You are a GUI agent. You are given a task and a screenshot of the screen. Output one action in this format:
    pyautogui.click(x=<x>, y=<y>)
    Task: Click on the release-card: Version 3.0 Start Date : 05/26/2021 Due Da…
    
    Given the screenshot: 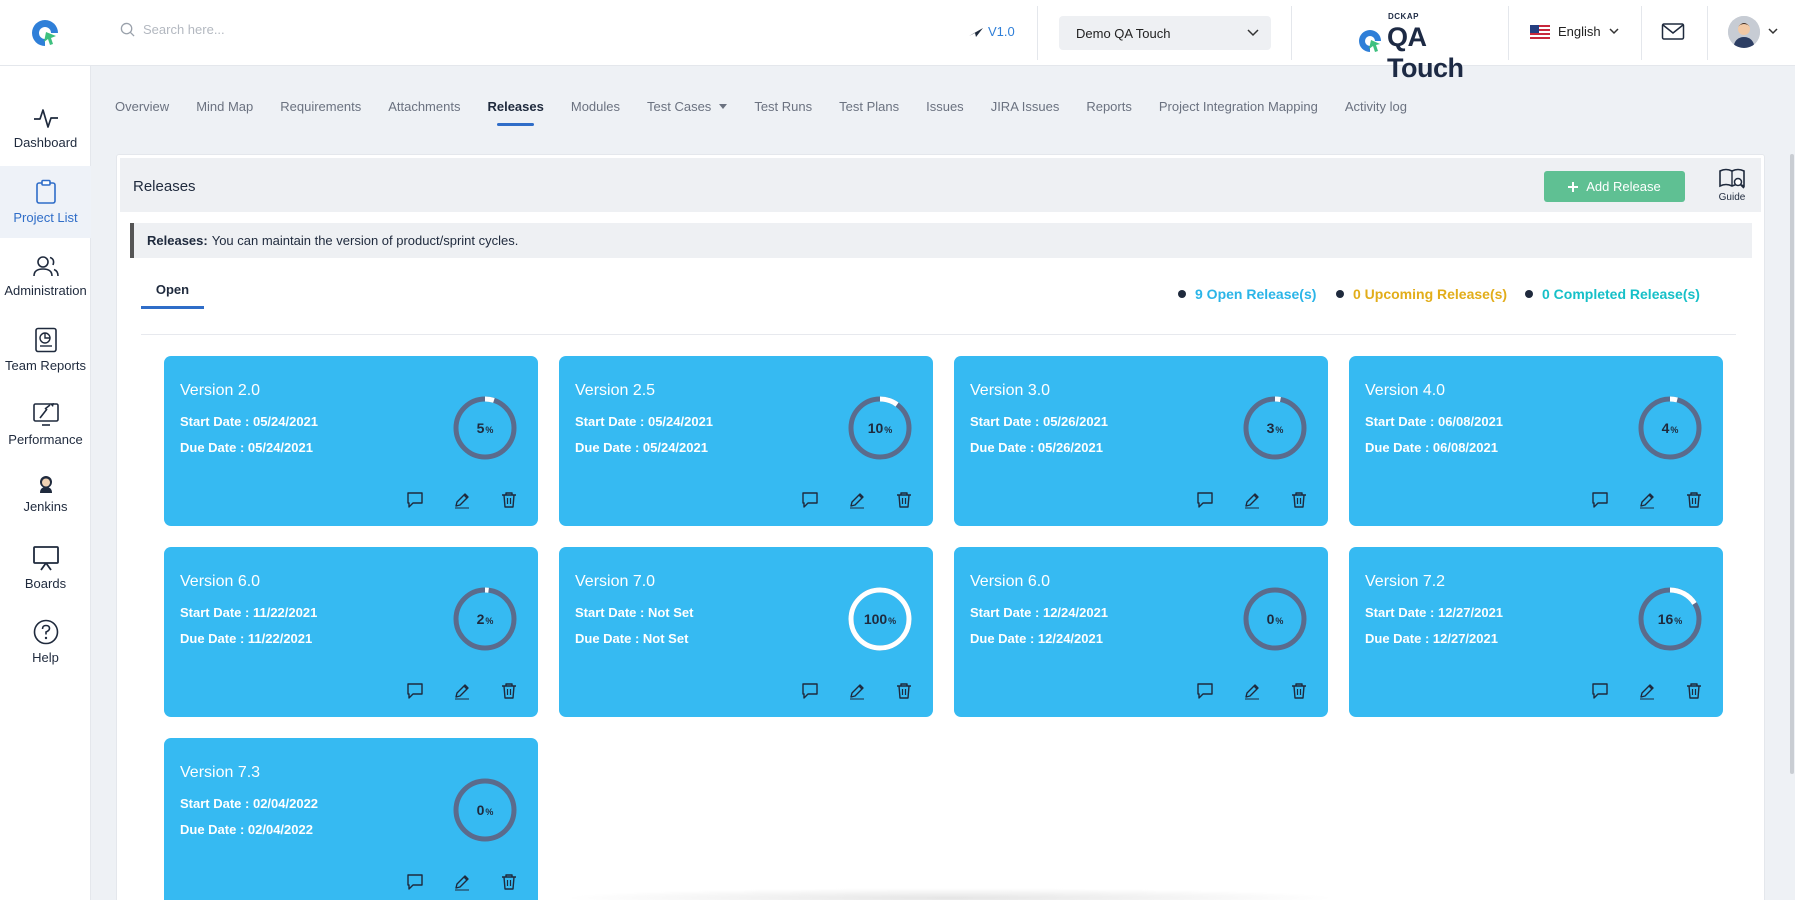 What is the action you would take?
    pyautogui.click(x=1141, y=441)
    